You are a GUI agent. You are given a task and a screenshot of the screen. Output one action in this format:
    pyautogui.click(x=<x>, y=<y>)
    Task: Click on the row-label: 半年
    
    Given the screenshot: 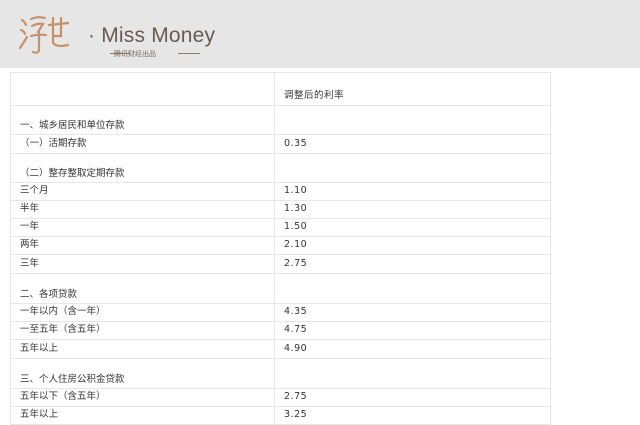 What is the action you would take?
    pyautogui.click(x=30, y=208)
    